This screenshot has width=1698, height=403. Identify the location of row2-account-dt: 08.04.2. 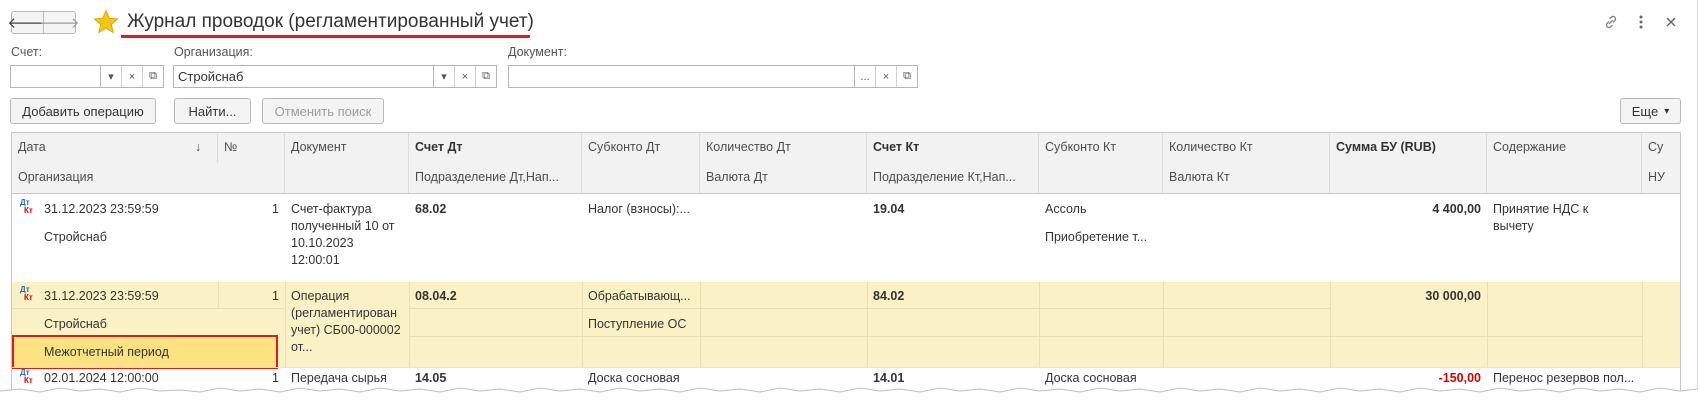
(436, 296).